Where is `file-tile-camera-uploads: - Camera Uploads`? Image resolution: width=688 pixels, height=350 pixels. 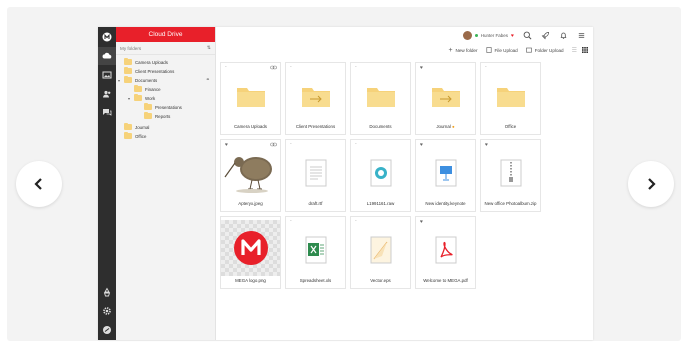 file-tile-camera-uploads: - Camera Uploads is located at coordinates (250, 98).